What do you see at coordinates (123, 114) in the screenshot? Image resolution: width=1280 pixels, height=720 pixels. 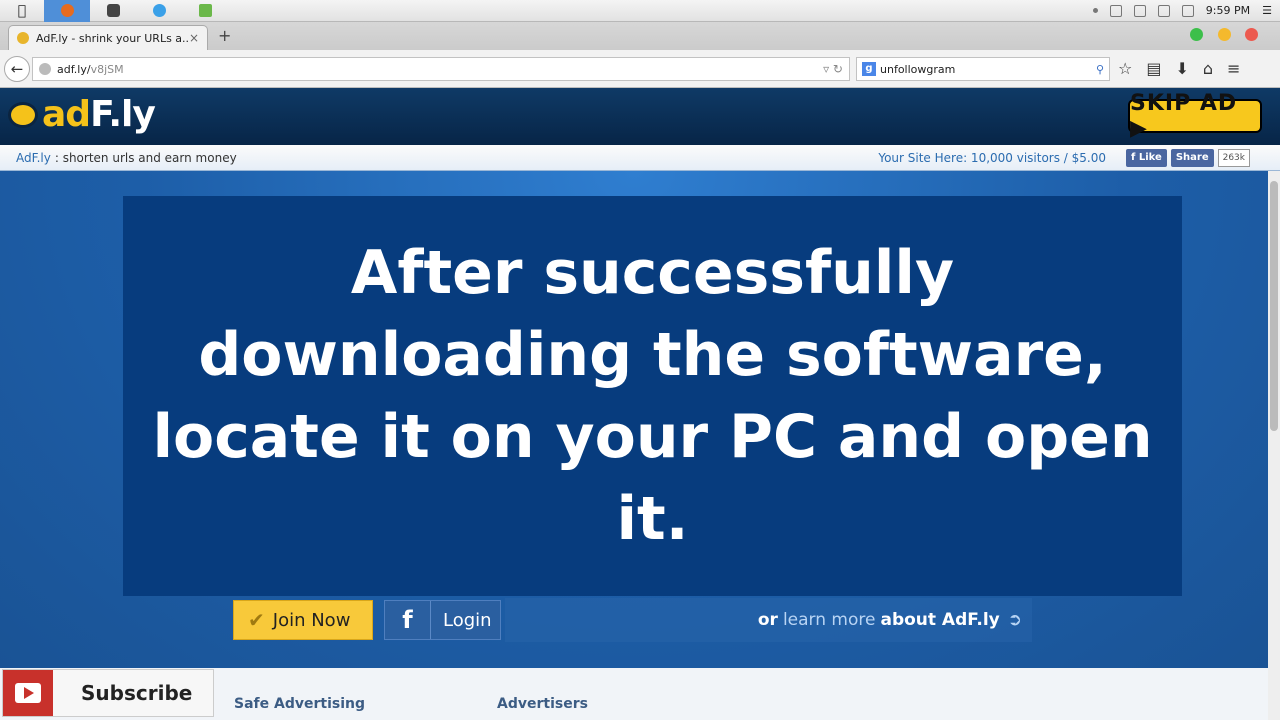 I see `logo-fly: F.ly` at bounding box center [123, 114].